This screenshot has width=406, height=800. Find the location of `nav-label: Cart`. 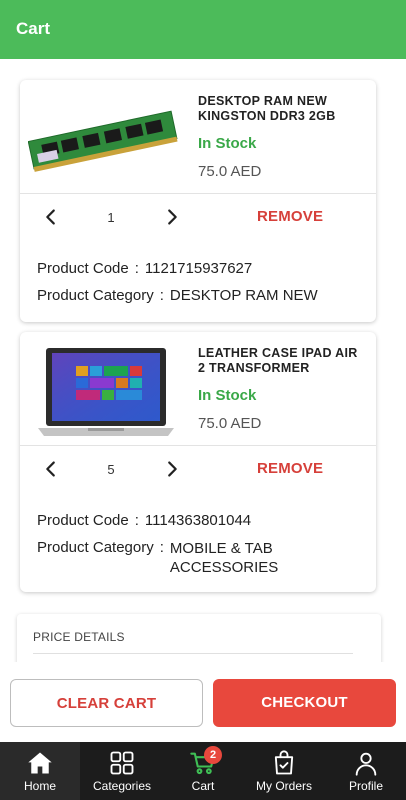

nav-label: Cart is located at coordinates (203, 786).